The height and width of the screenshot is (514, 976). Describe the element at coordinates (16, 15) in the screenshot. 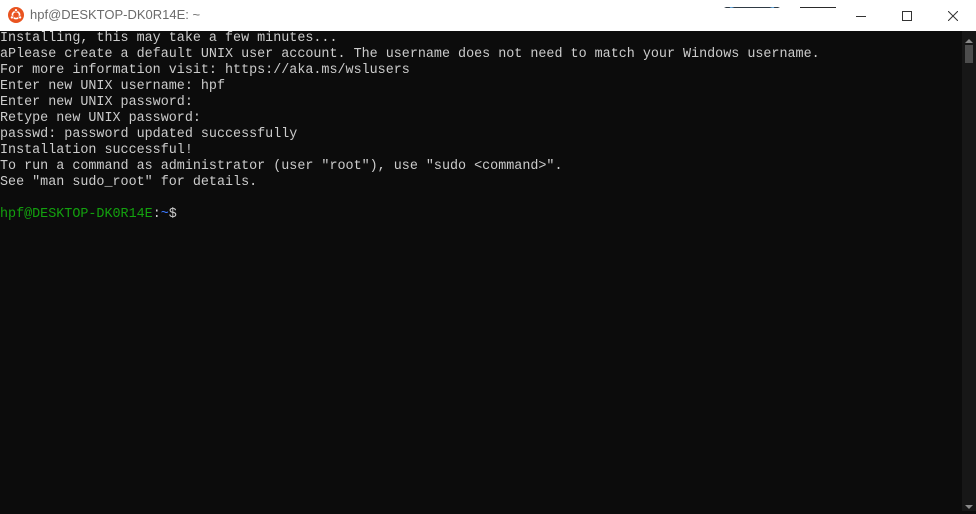

I see `ubuntu-logo-icon` at that location.